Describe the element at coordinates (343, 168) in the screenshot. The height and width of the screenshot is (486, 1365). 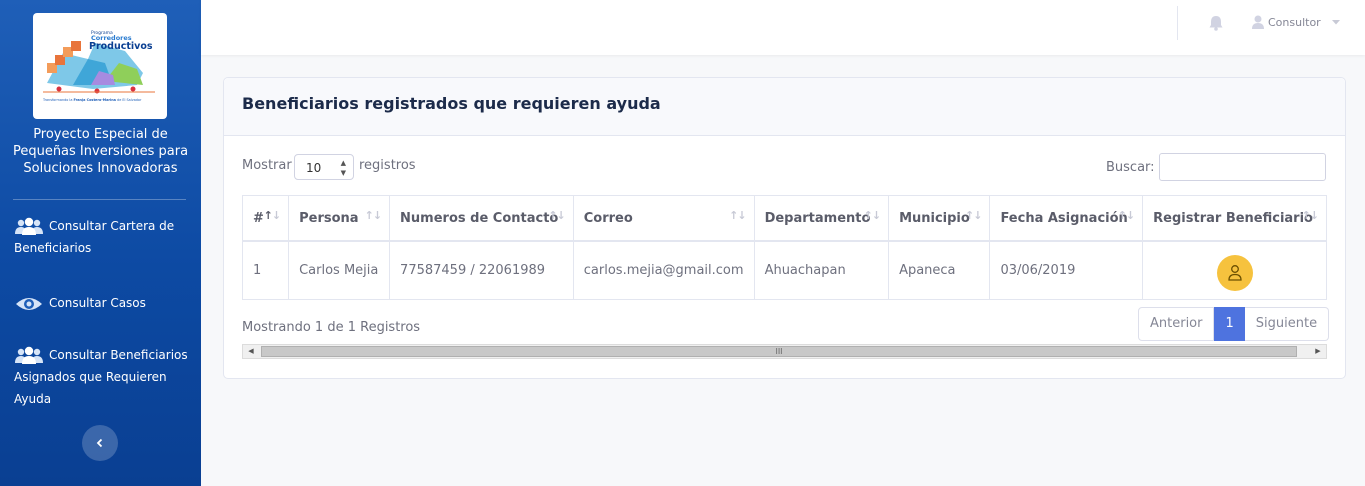
I see `select-arrows-icon: ▲ ▼` at that location.